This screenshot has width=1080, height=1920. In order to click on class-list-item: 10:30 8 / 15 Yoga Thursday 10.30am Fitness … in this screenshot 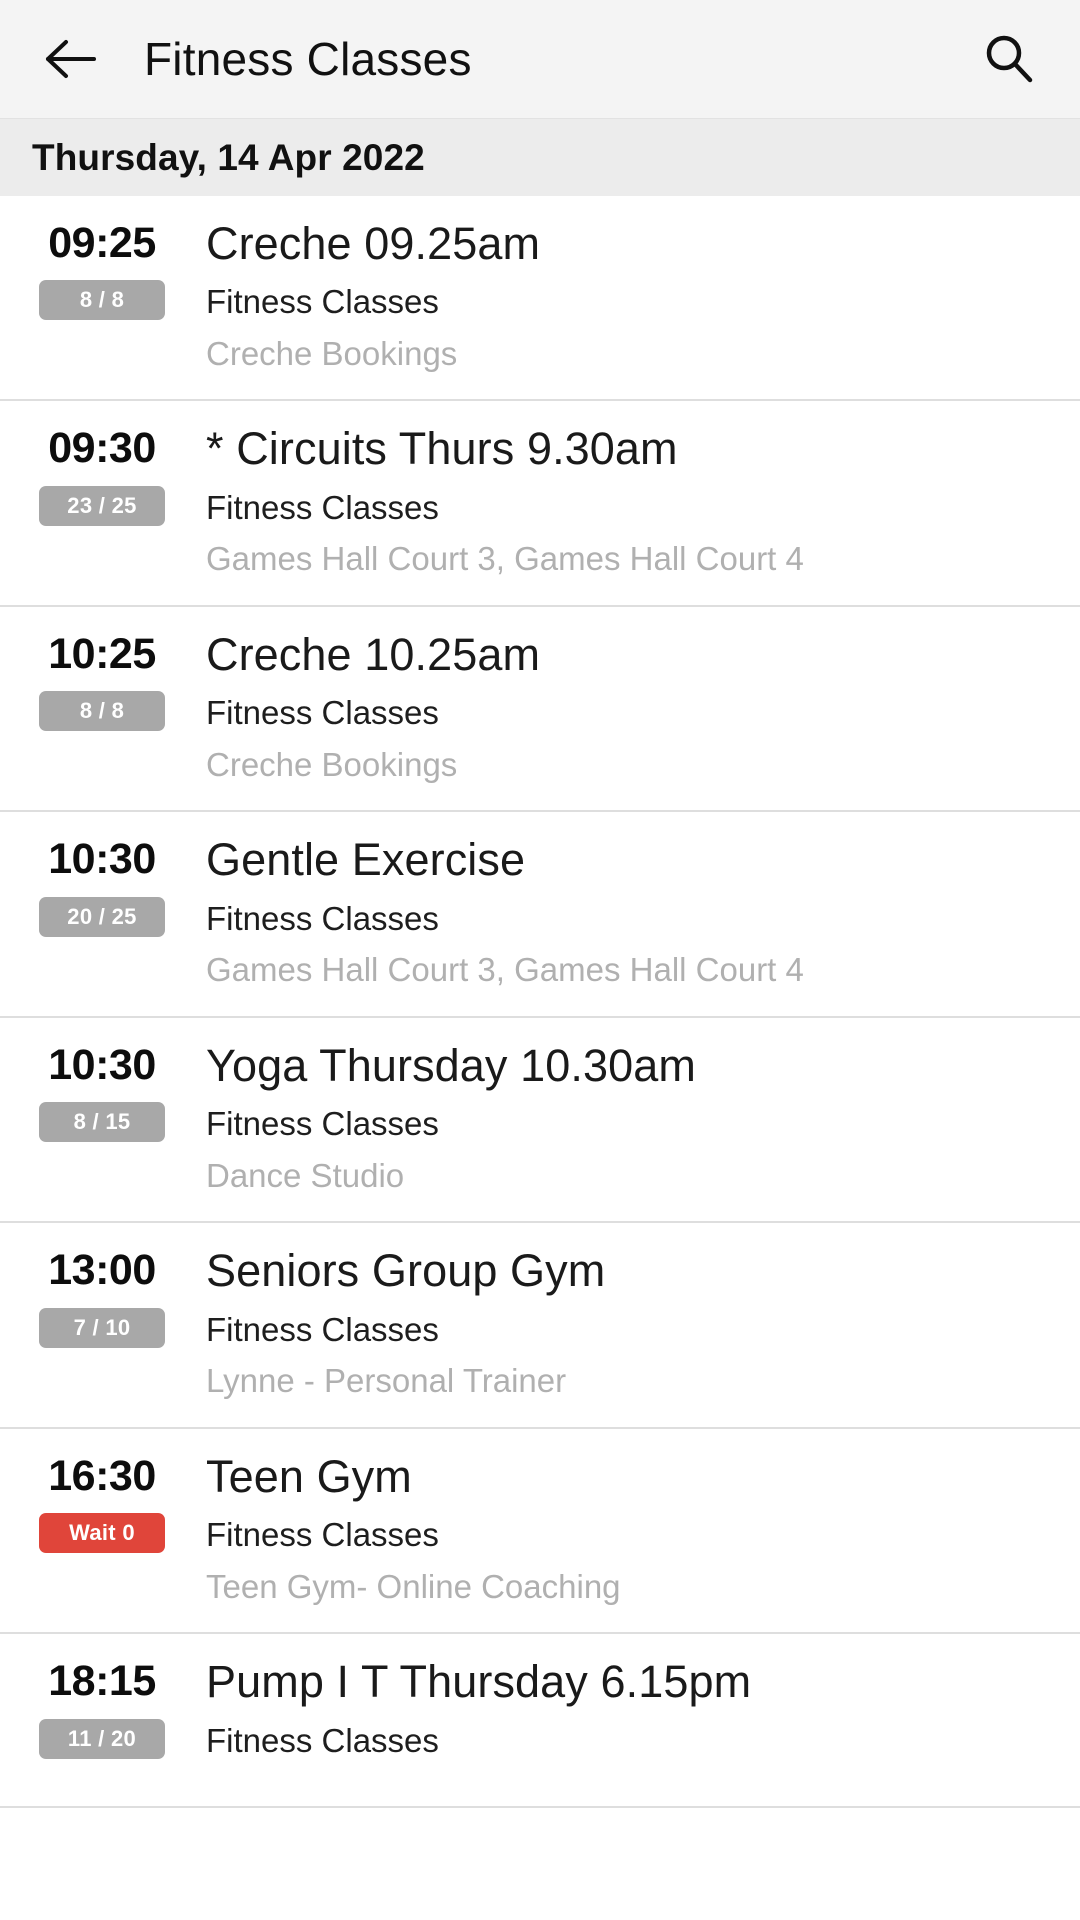, I will do `click(540, 1120)`.